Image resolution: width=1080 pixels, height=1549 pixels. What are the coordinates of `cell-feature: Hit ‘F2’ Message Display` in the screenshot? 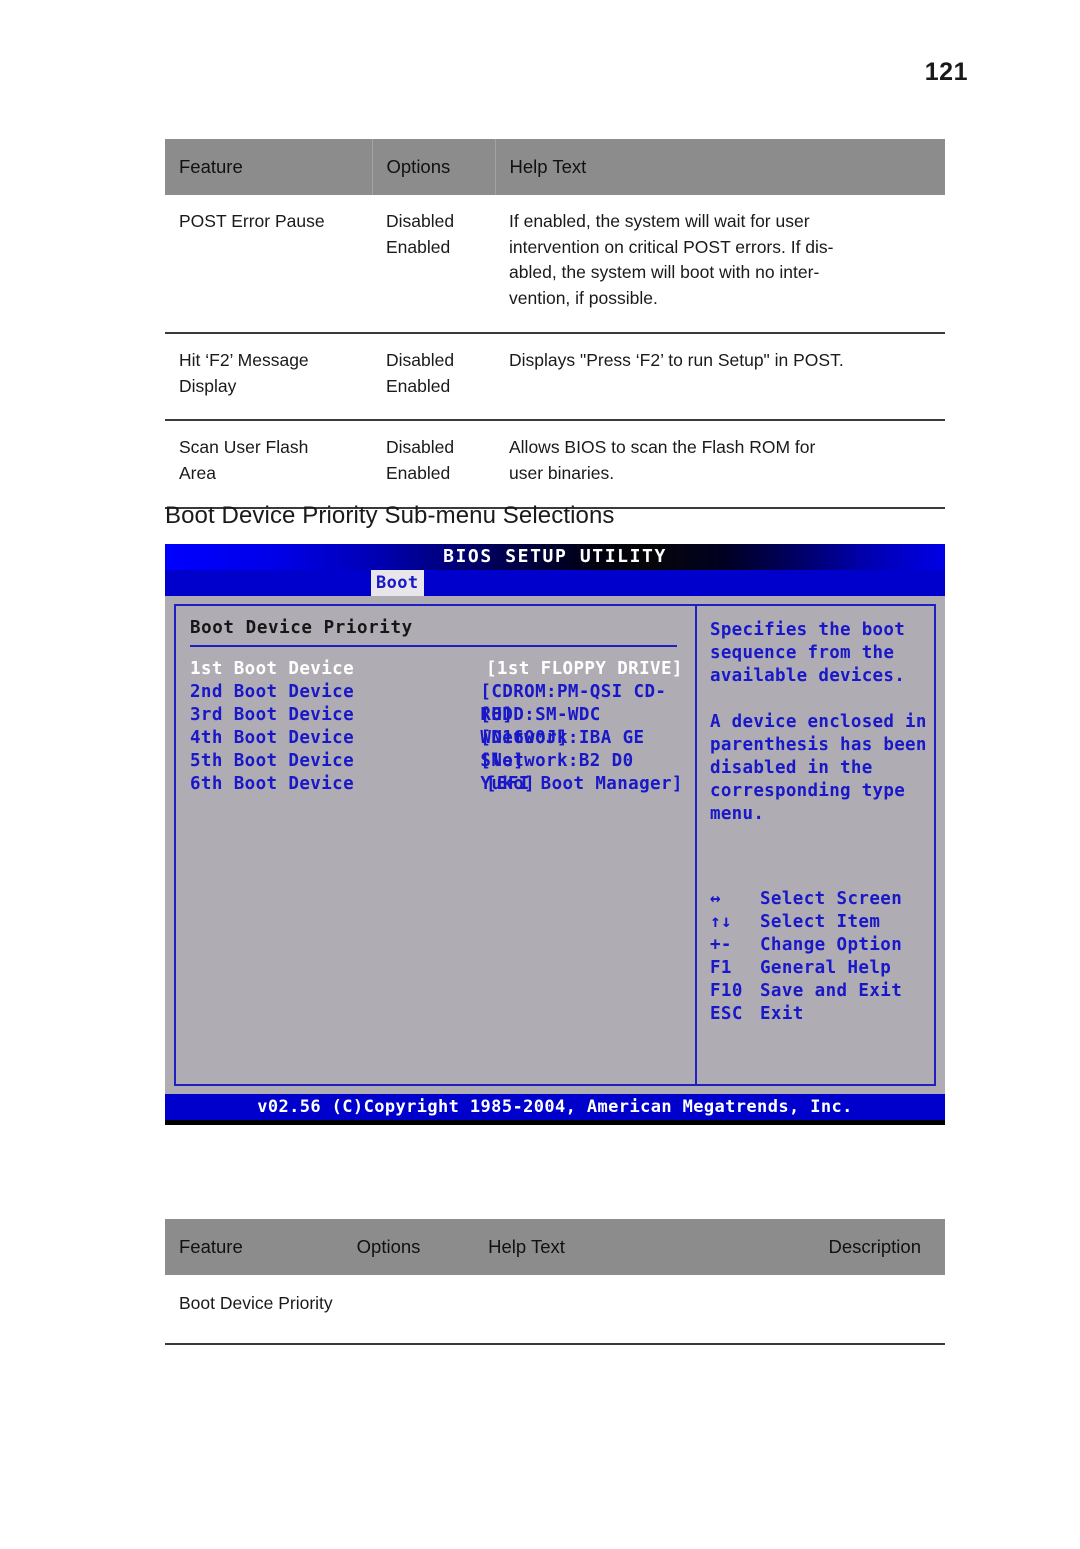 It's located at (268, 376).